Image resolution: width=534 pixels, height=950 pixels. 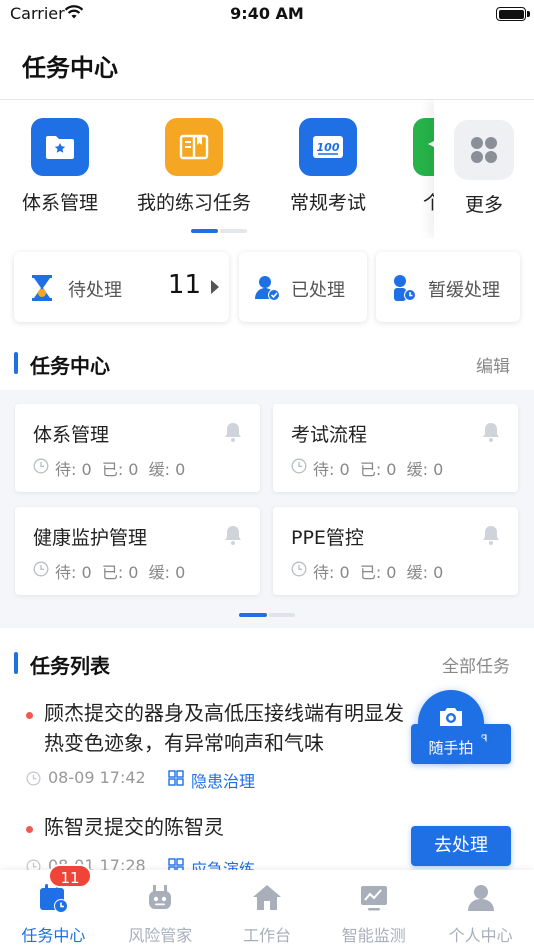 What do you see at coordinates (223, 865) in the screenshot?
I see `task-type: 应急演练` at bounding box center [223, 865].